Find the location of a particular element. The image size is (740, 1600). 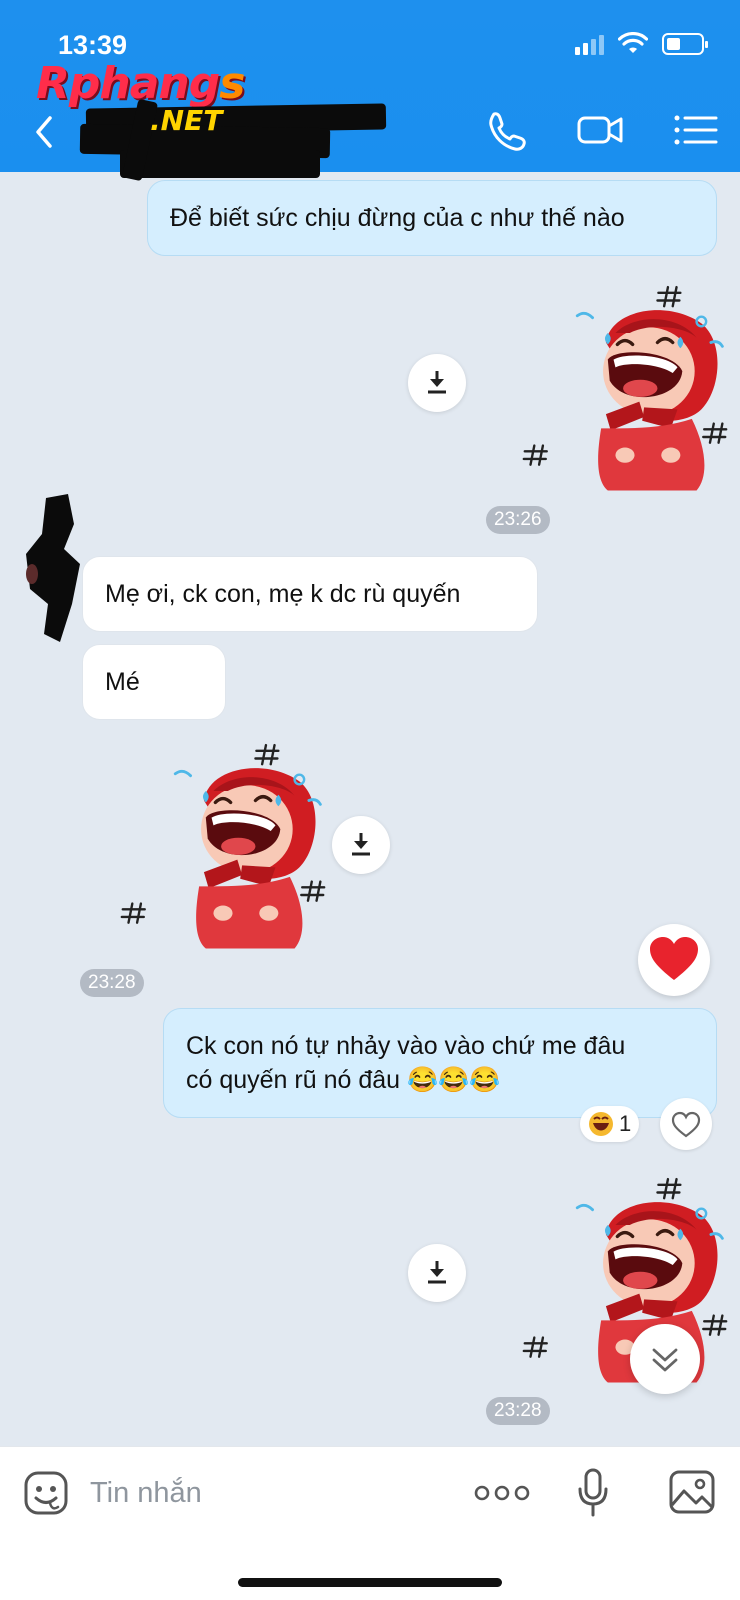

message-input: Tin nhắn is located at coordinates (146, 1493).